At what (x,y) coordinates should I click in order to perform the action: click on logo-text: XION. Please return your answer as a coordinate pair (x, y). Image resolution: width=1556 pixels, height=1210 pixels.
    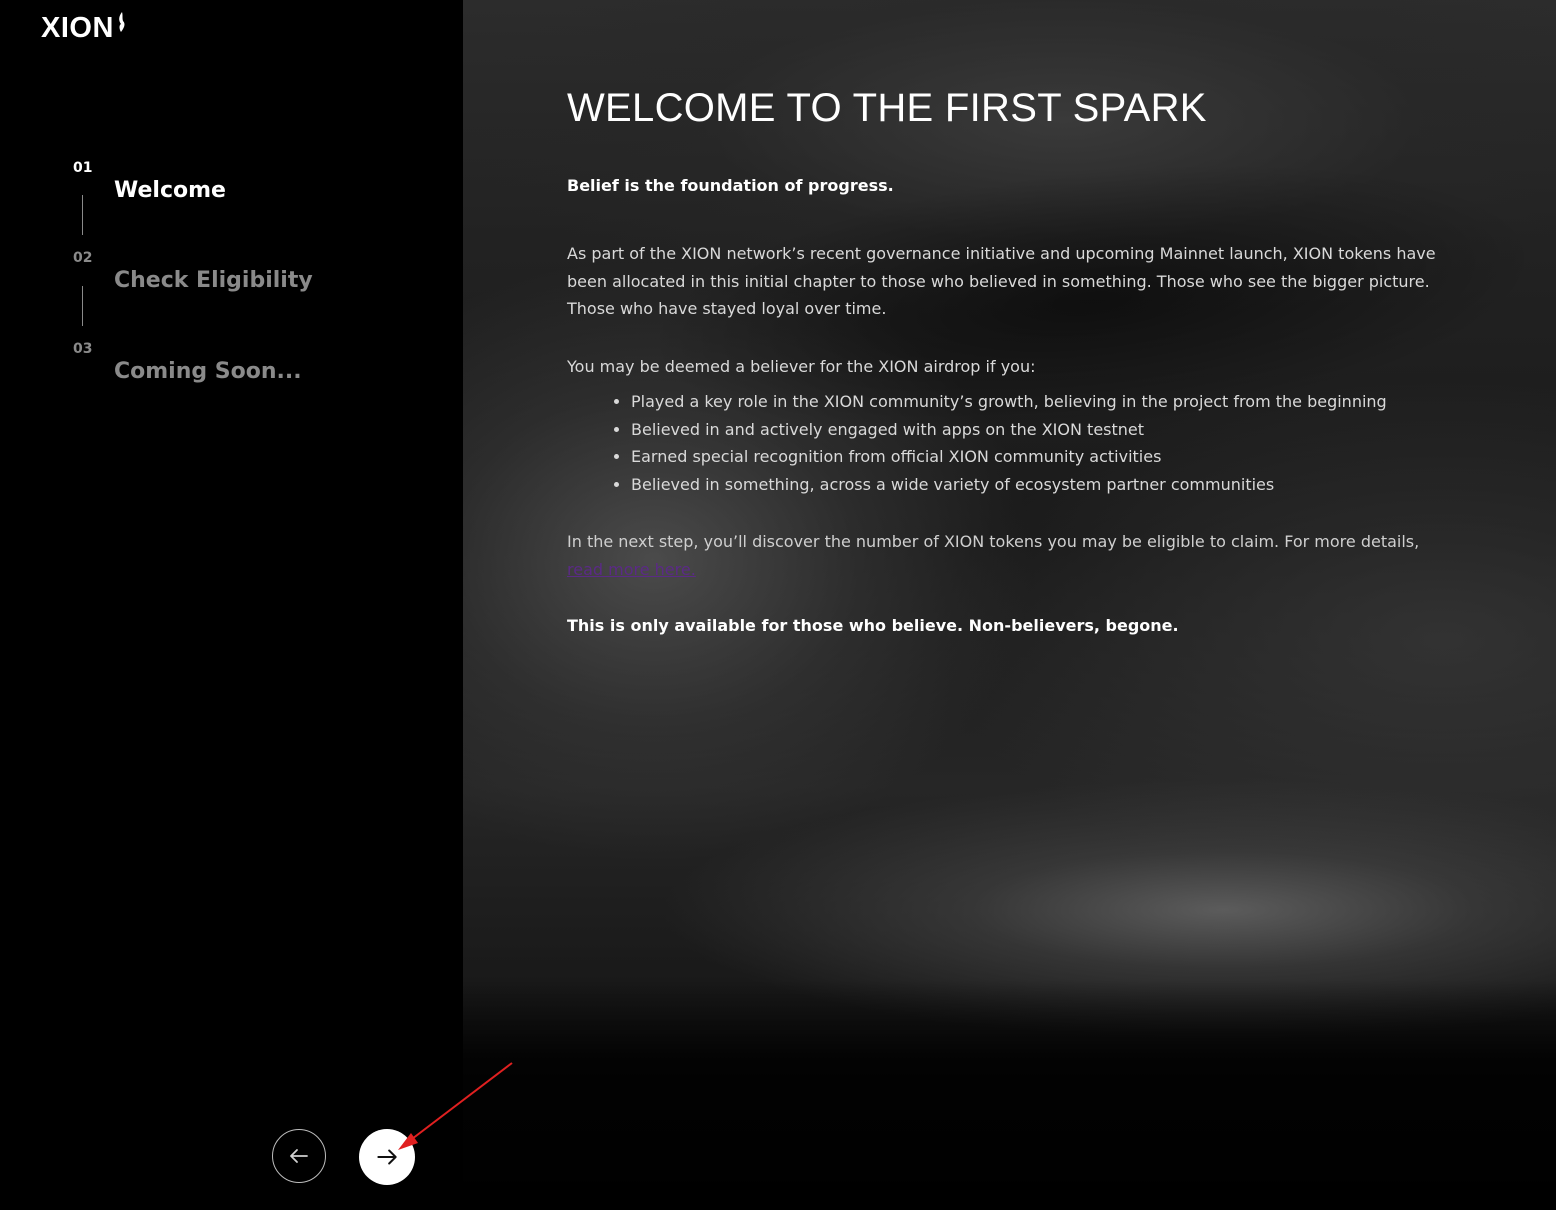
    Looking at the image, I should click on (77, 28).